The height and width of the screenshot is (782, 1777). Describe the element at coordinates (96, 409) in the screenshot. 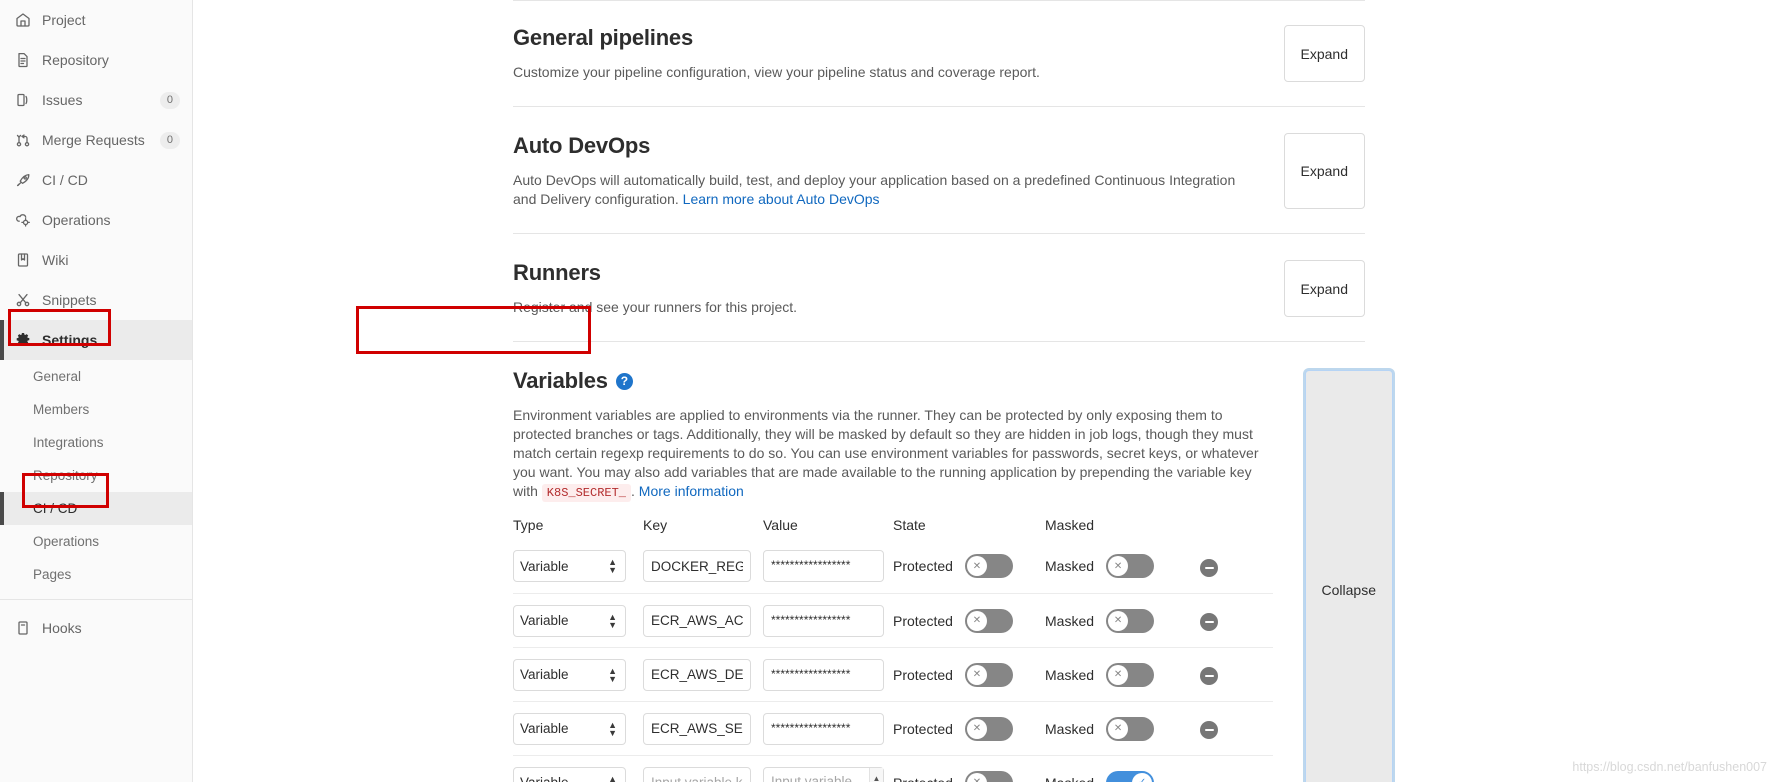

I see `sidebar-subitem-members: Members` at that location.